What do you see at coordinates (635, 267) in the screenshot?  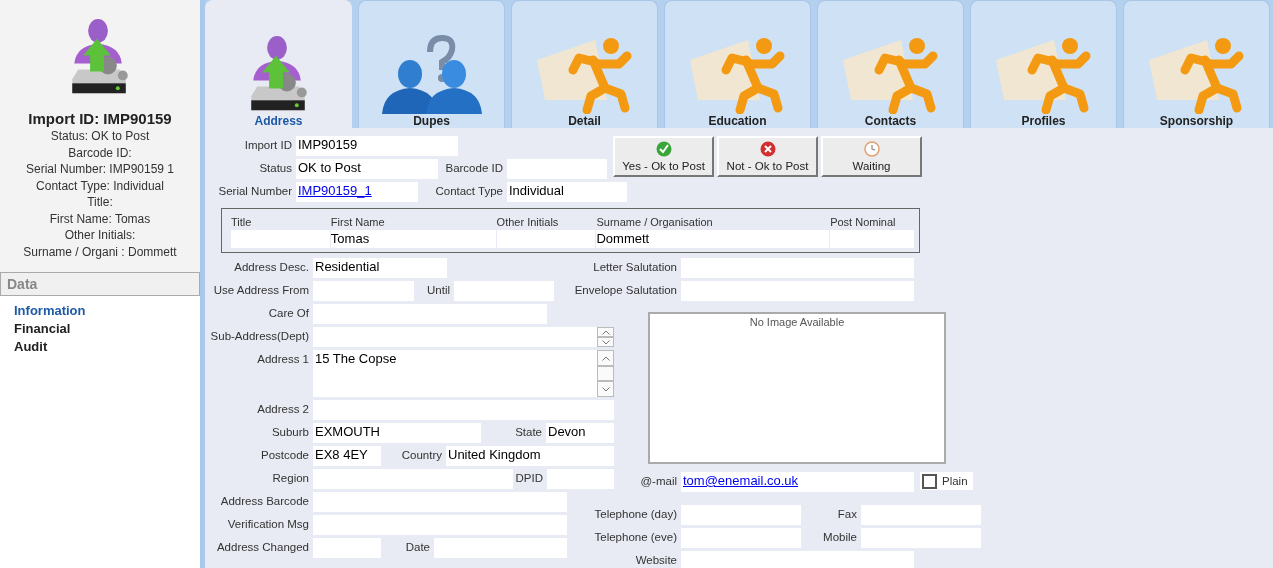 I see `field-label: Letter Salutation` at bounding box center [635, 267].